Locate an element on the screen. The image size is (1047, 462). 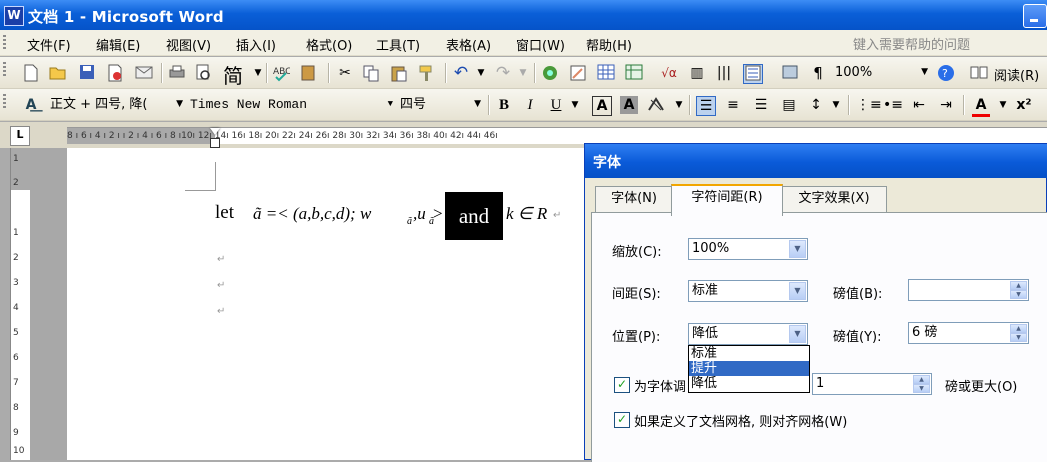
help-icon: ? is located at coordinates (946, 73).